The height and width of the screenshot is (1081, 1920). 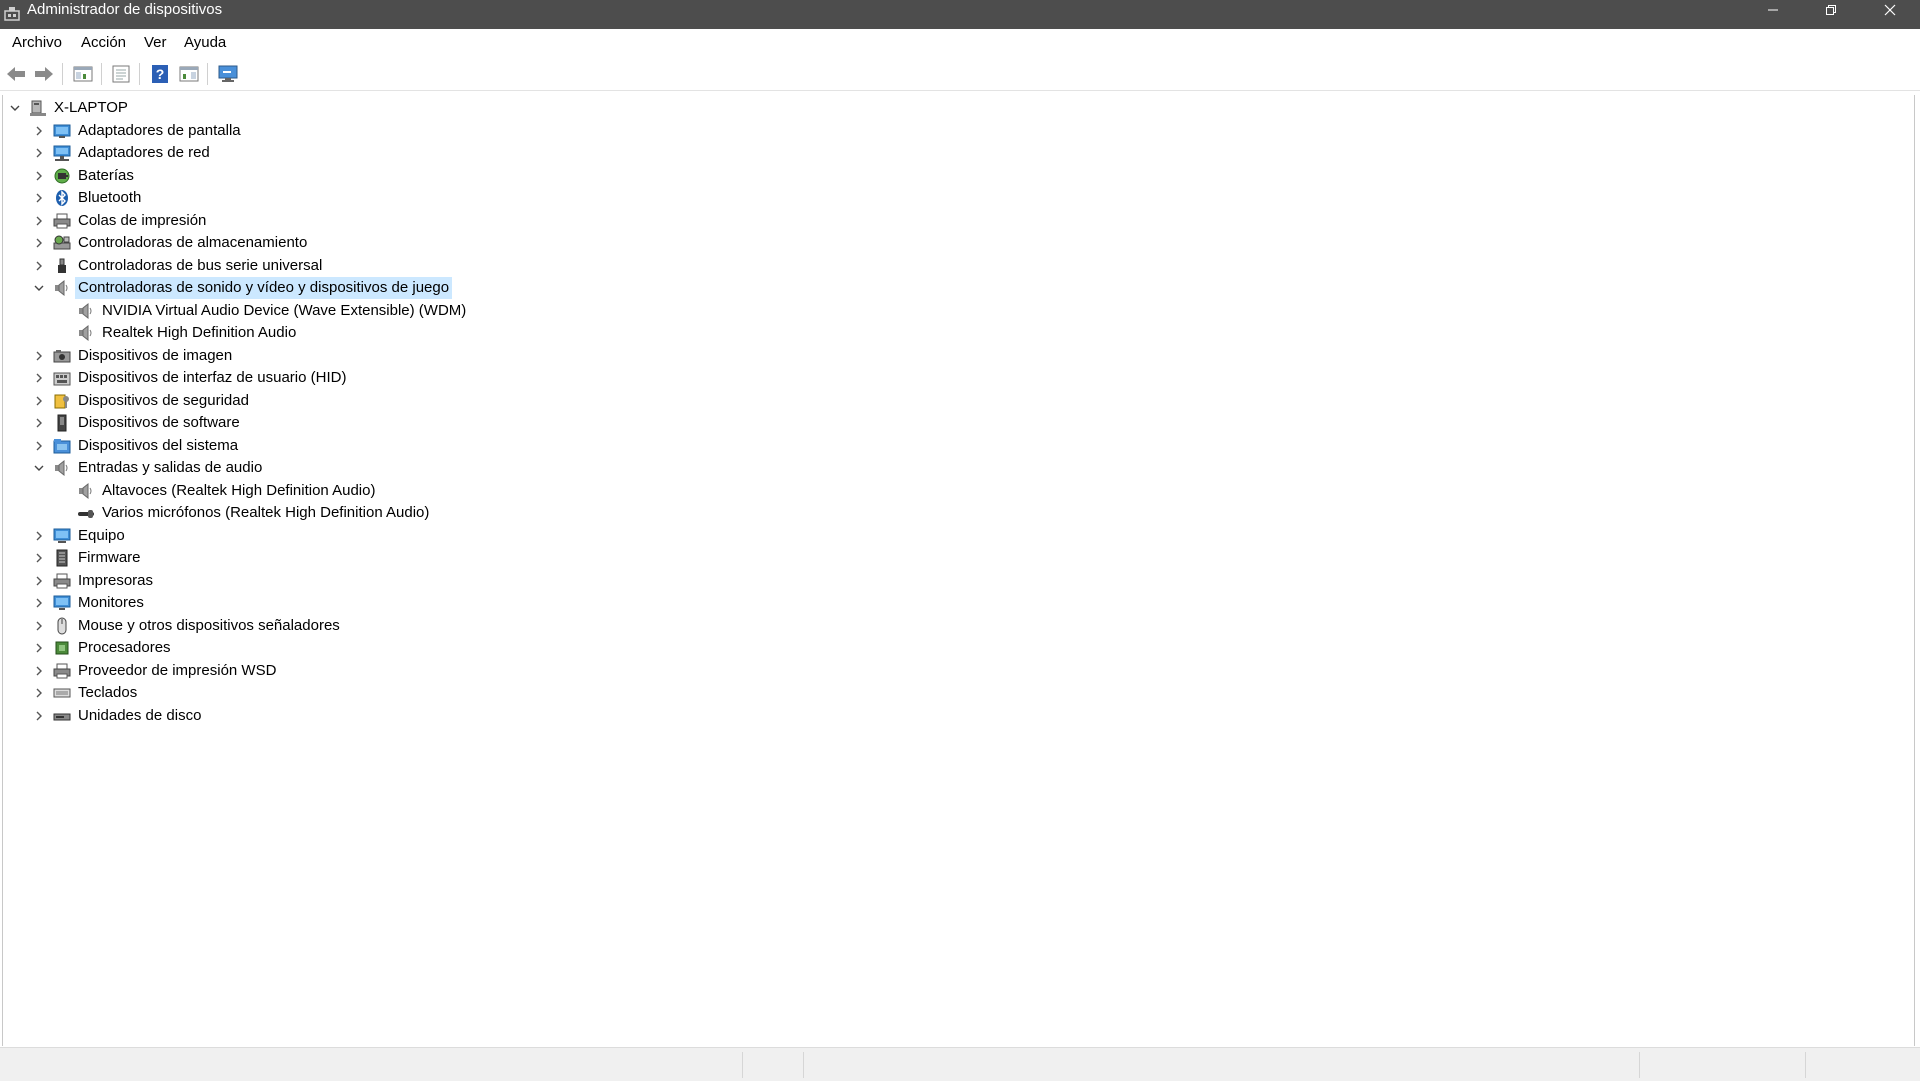 I want to click on minimize-icon, so click(x=1773, y=10).